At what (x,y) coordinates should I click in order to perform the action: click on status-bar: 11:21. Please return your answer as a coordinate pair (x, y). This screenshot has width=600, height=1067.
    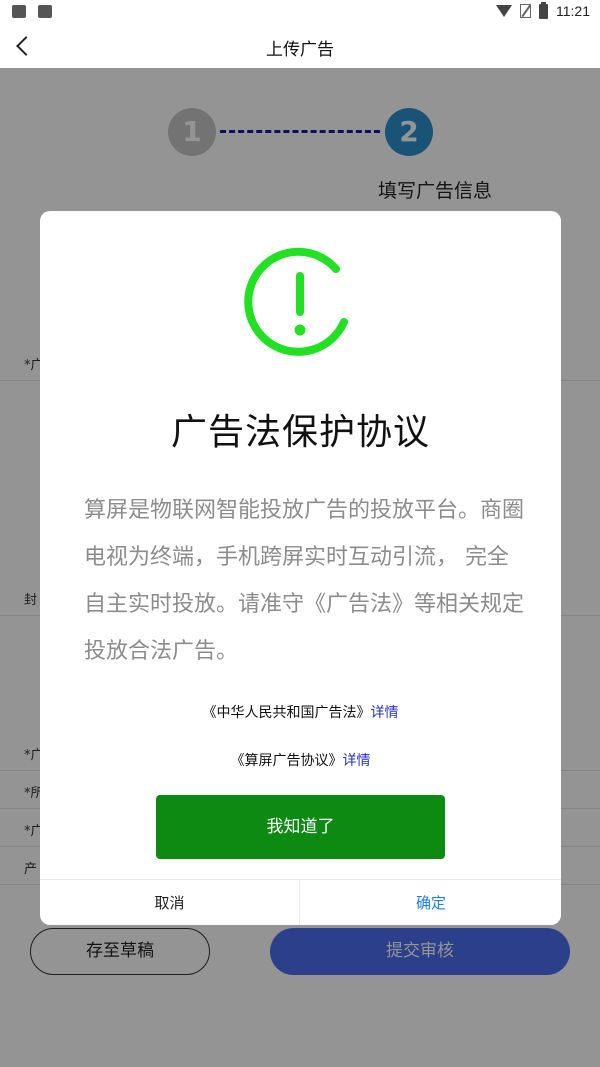
    Looking at the image, I should click on (300, 12).